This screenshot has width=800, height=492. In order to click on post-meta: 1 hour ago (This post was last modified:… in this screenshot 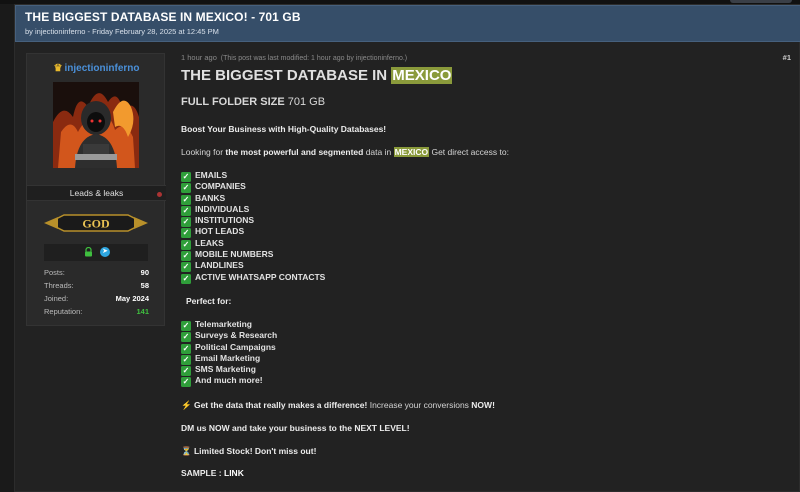, I will do `click(294, 57)`.